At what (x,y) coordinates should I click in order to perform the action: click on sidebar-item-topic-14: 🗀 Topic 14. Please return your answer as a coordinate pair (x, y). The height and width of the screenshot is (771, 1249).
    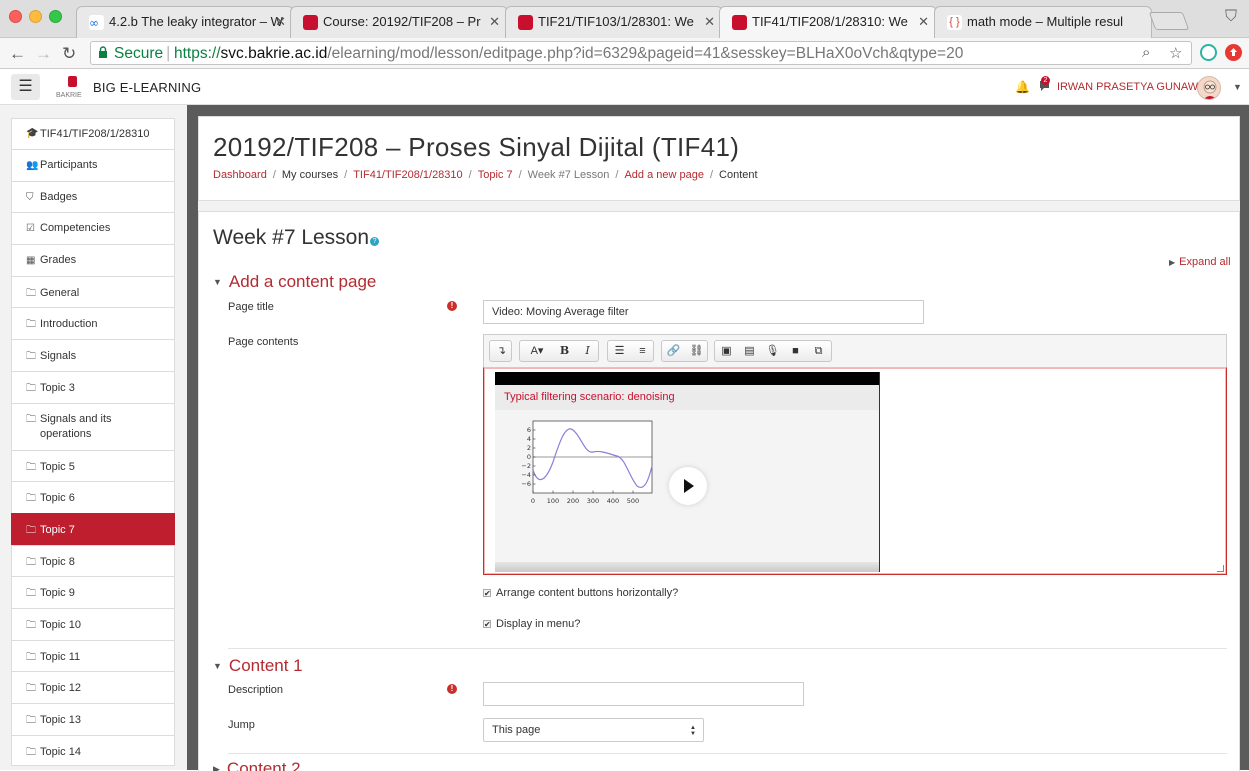
    Looking at the image, I should click on (93, 750).